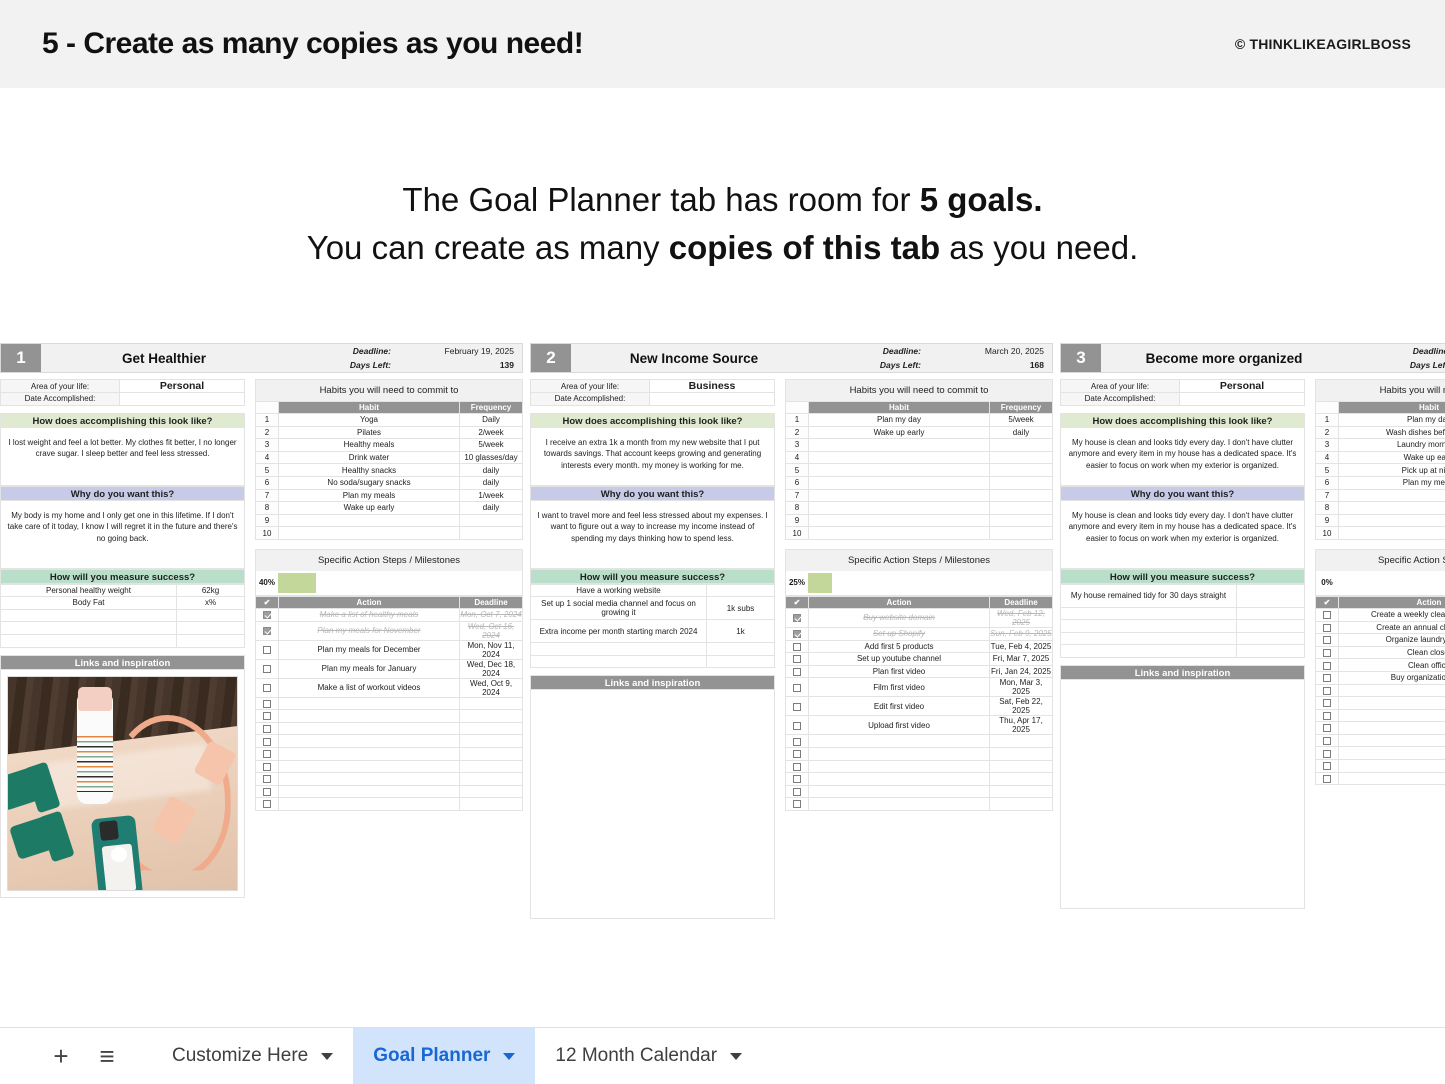  I want to click on habit-frequency: 2/week, so click(491, 432).